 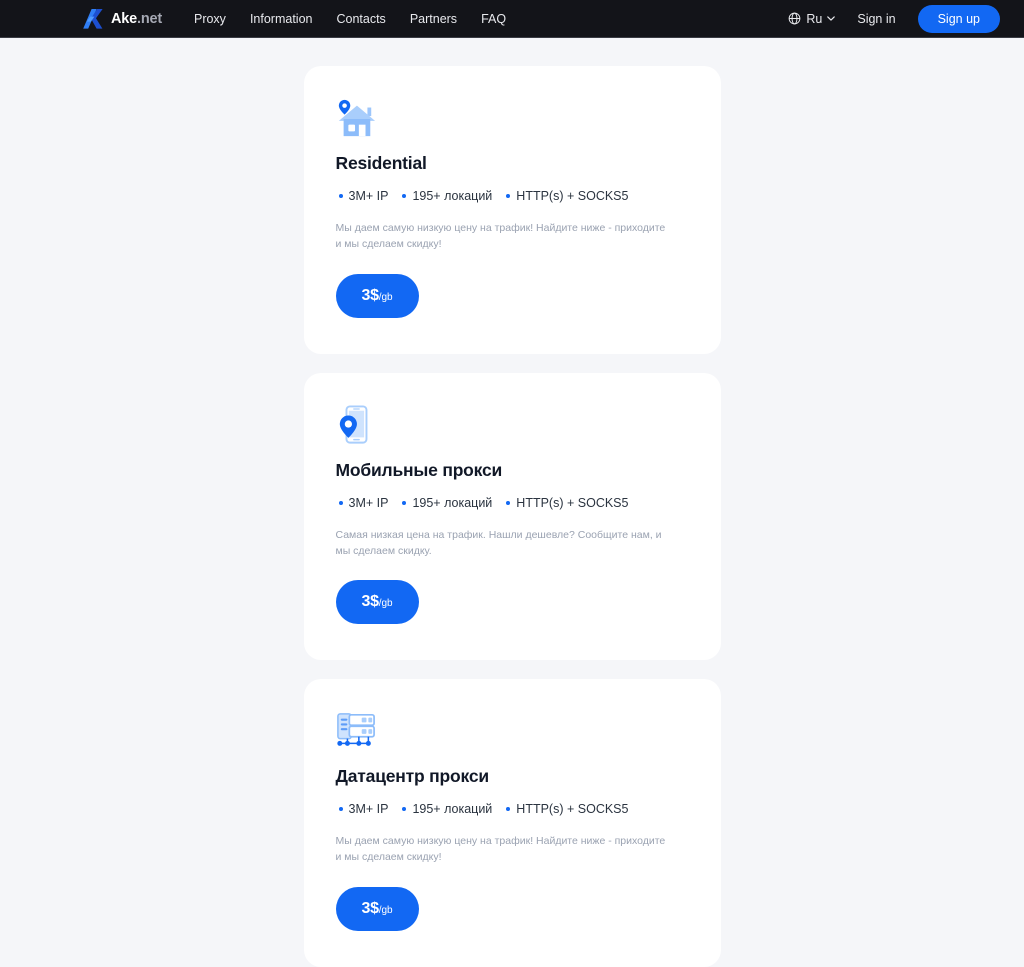 I want to click on sign-up-button: Sign up, so click(x=958, y=18).